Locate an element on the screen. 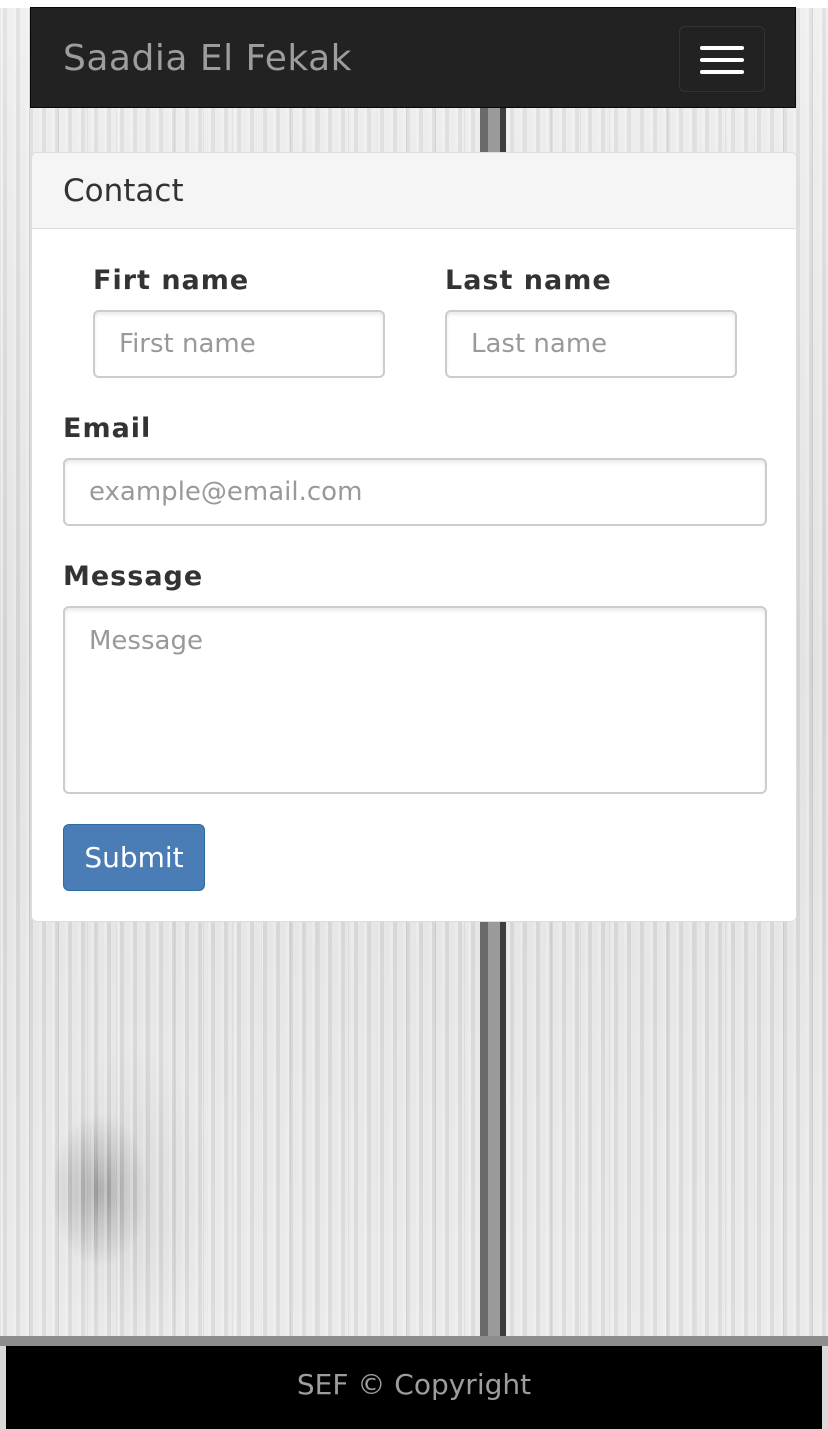  first-name-placeholder: First name is located at coordinates (187, 344).